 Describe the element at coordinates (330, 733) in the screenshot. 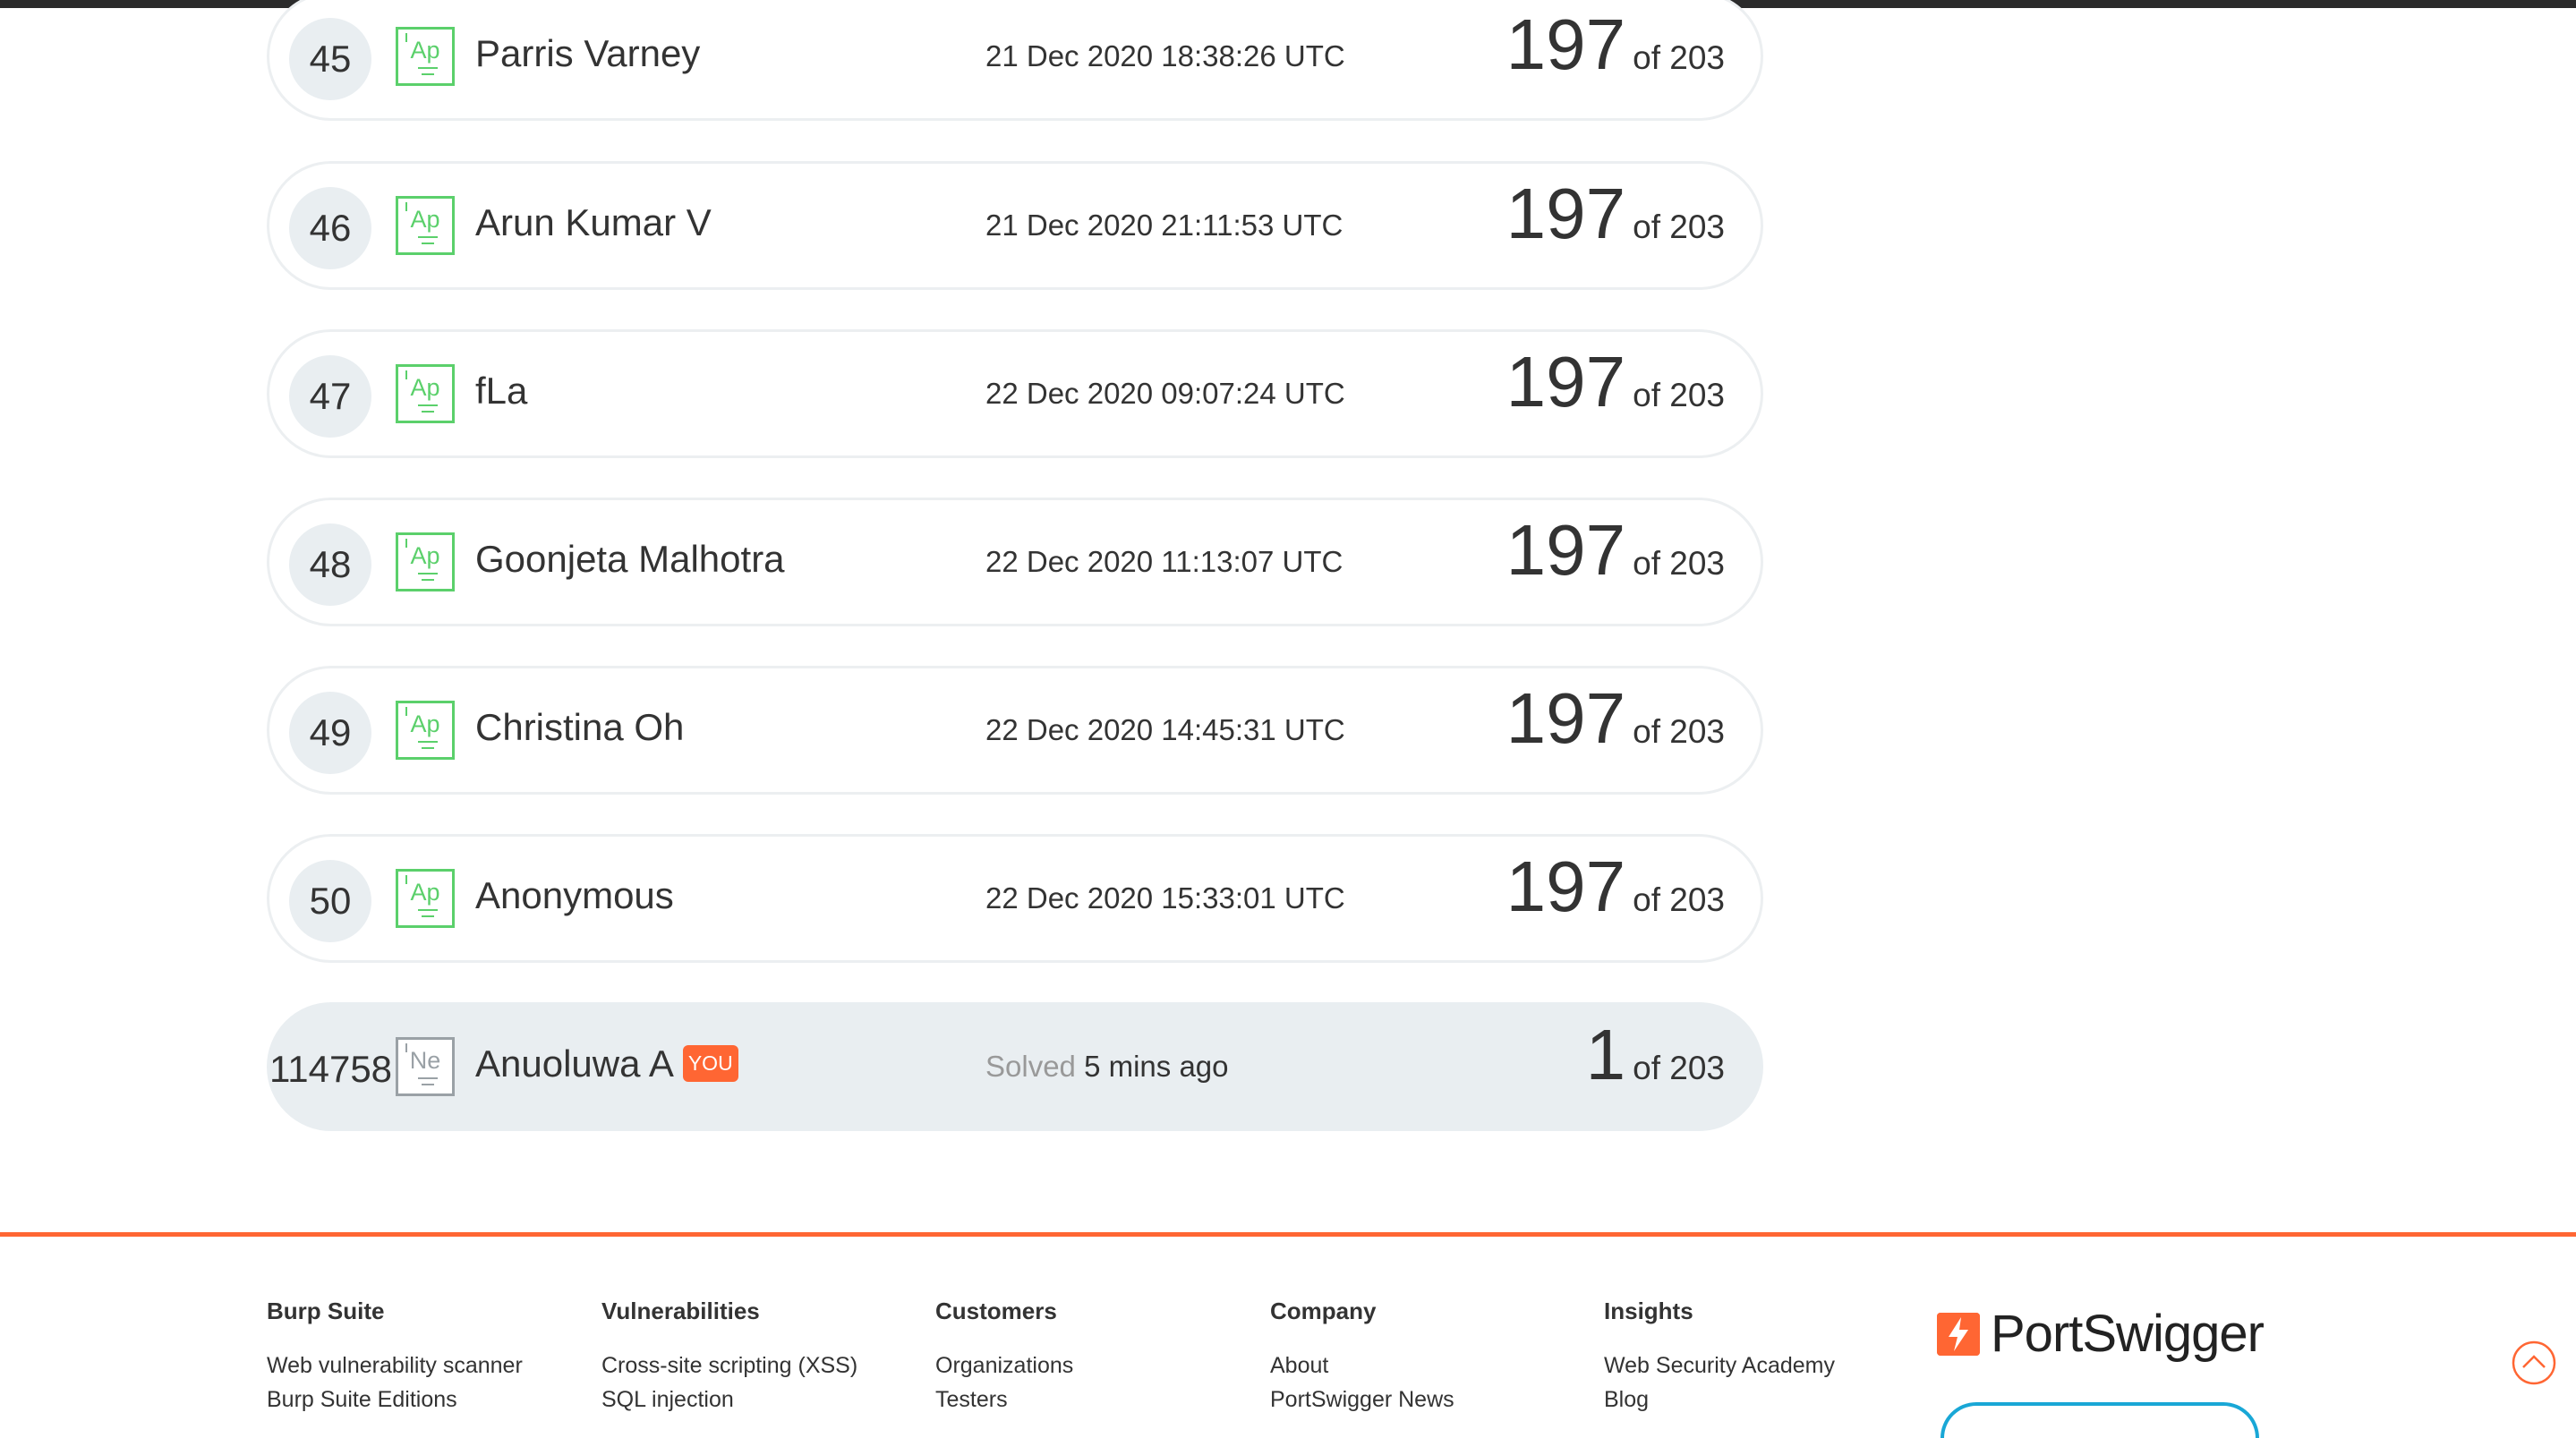

I see `rank-number: 49` at that location.